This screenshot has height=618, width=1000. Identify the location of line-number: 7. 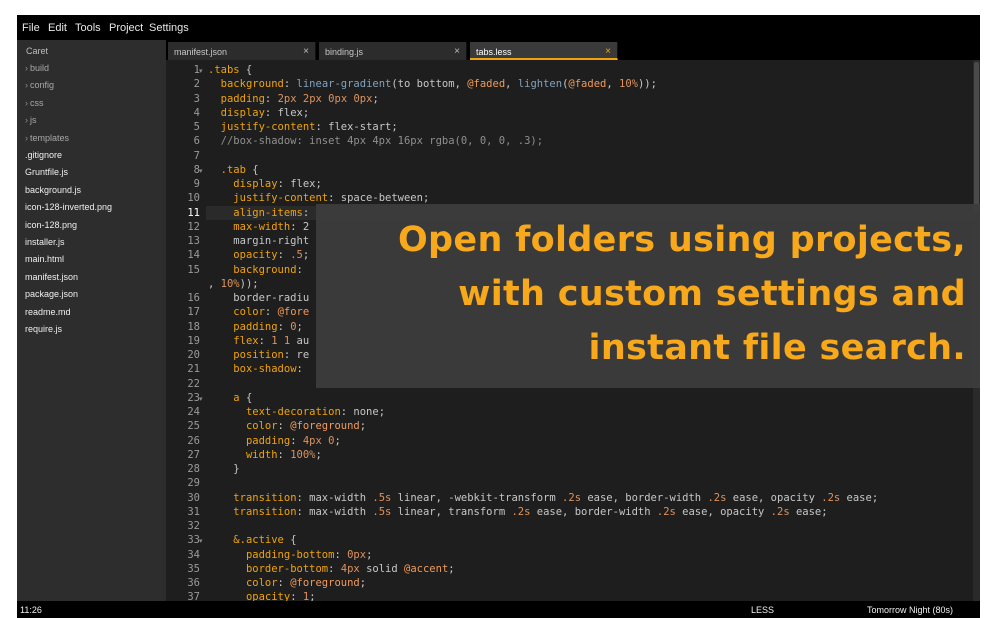
(196, 155).